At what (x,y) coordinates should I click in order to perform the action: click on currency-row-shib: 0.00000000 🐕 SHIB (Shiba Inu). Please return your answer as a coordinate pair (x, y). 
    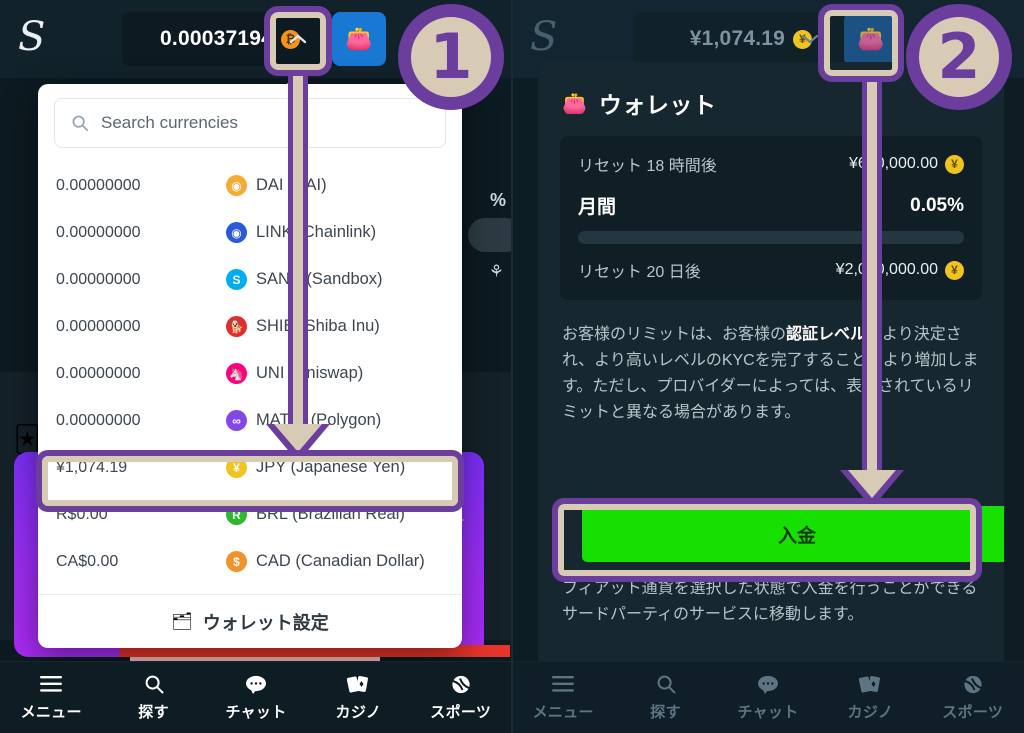
    Looking at the image, I should click on (250, 326).